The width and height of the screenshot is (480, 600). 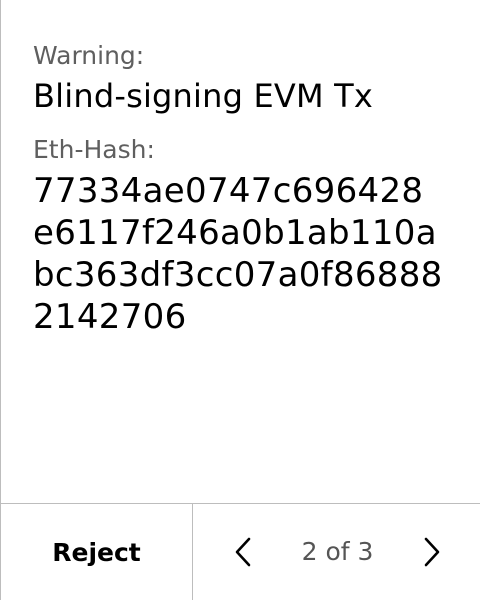 What do you see at coordinates (94, 149) in the screenshot?
I see `hash-label: Eth-Hash:` at bounding box center [94, 149].